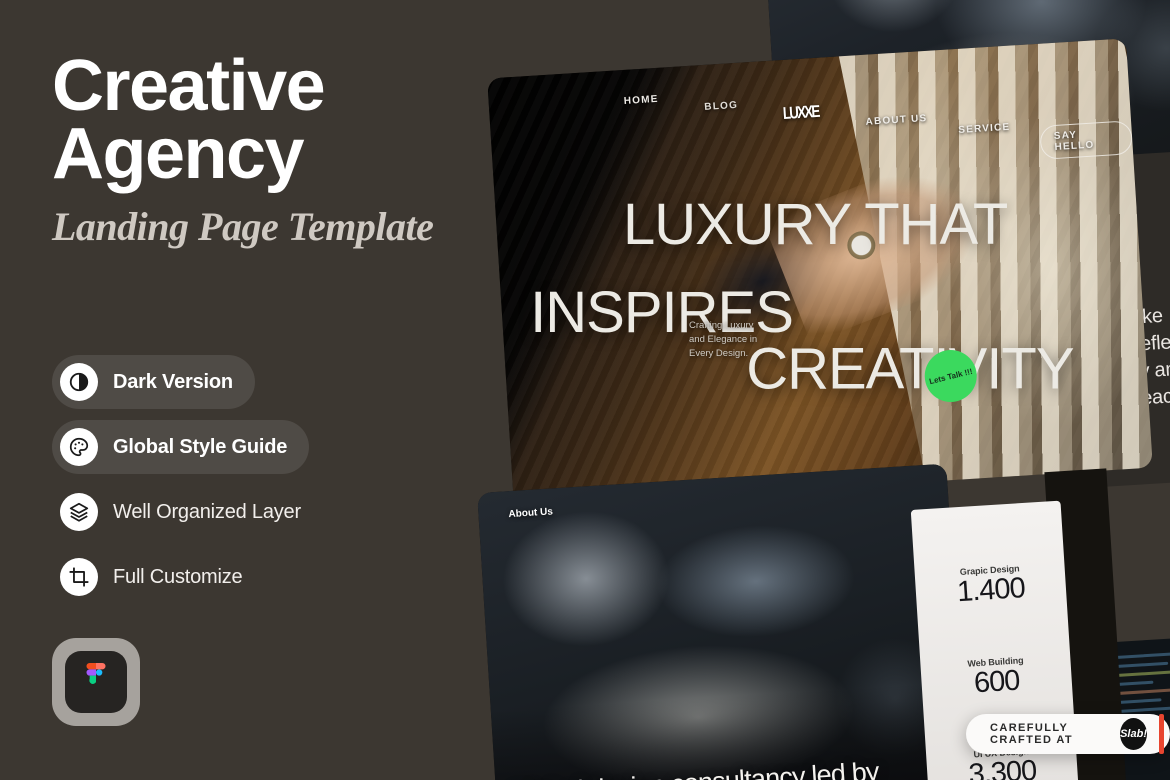  I want to click on feature-item-well-organized-layer: Well Organized Layer, so click(187, 512).